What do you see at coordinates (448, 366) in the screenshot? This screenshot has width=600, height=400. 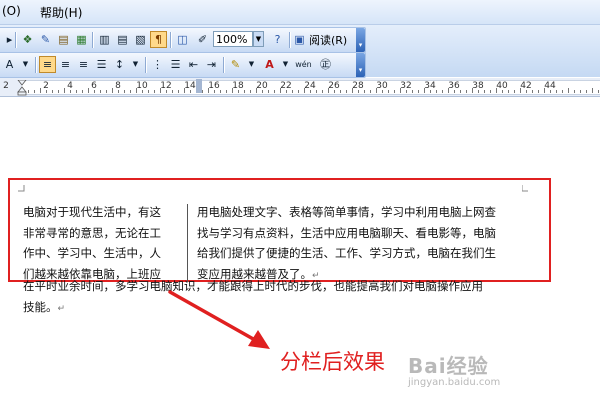 I see `watermark-logo-text: Bai经验` at bounding box center [448, 366].